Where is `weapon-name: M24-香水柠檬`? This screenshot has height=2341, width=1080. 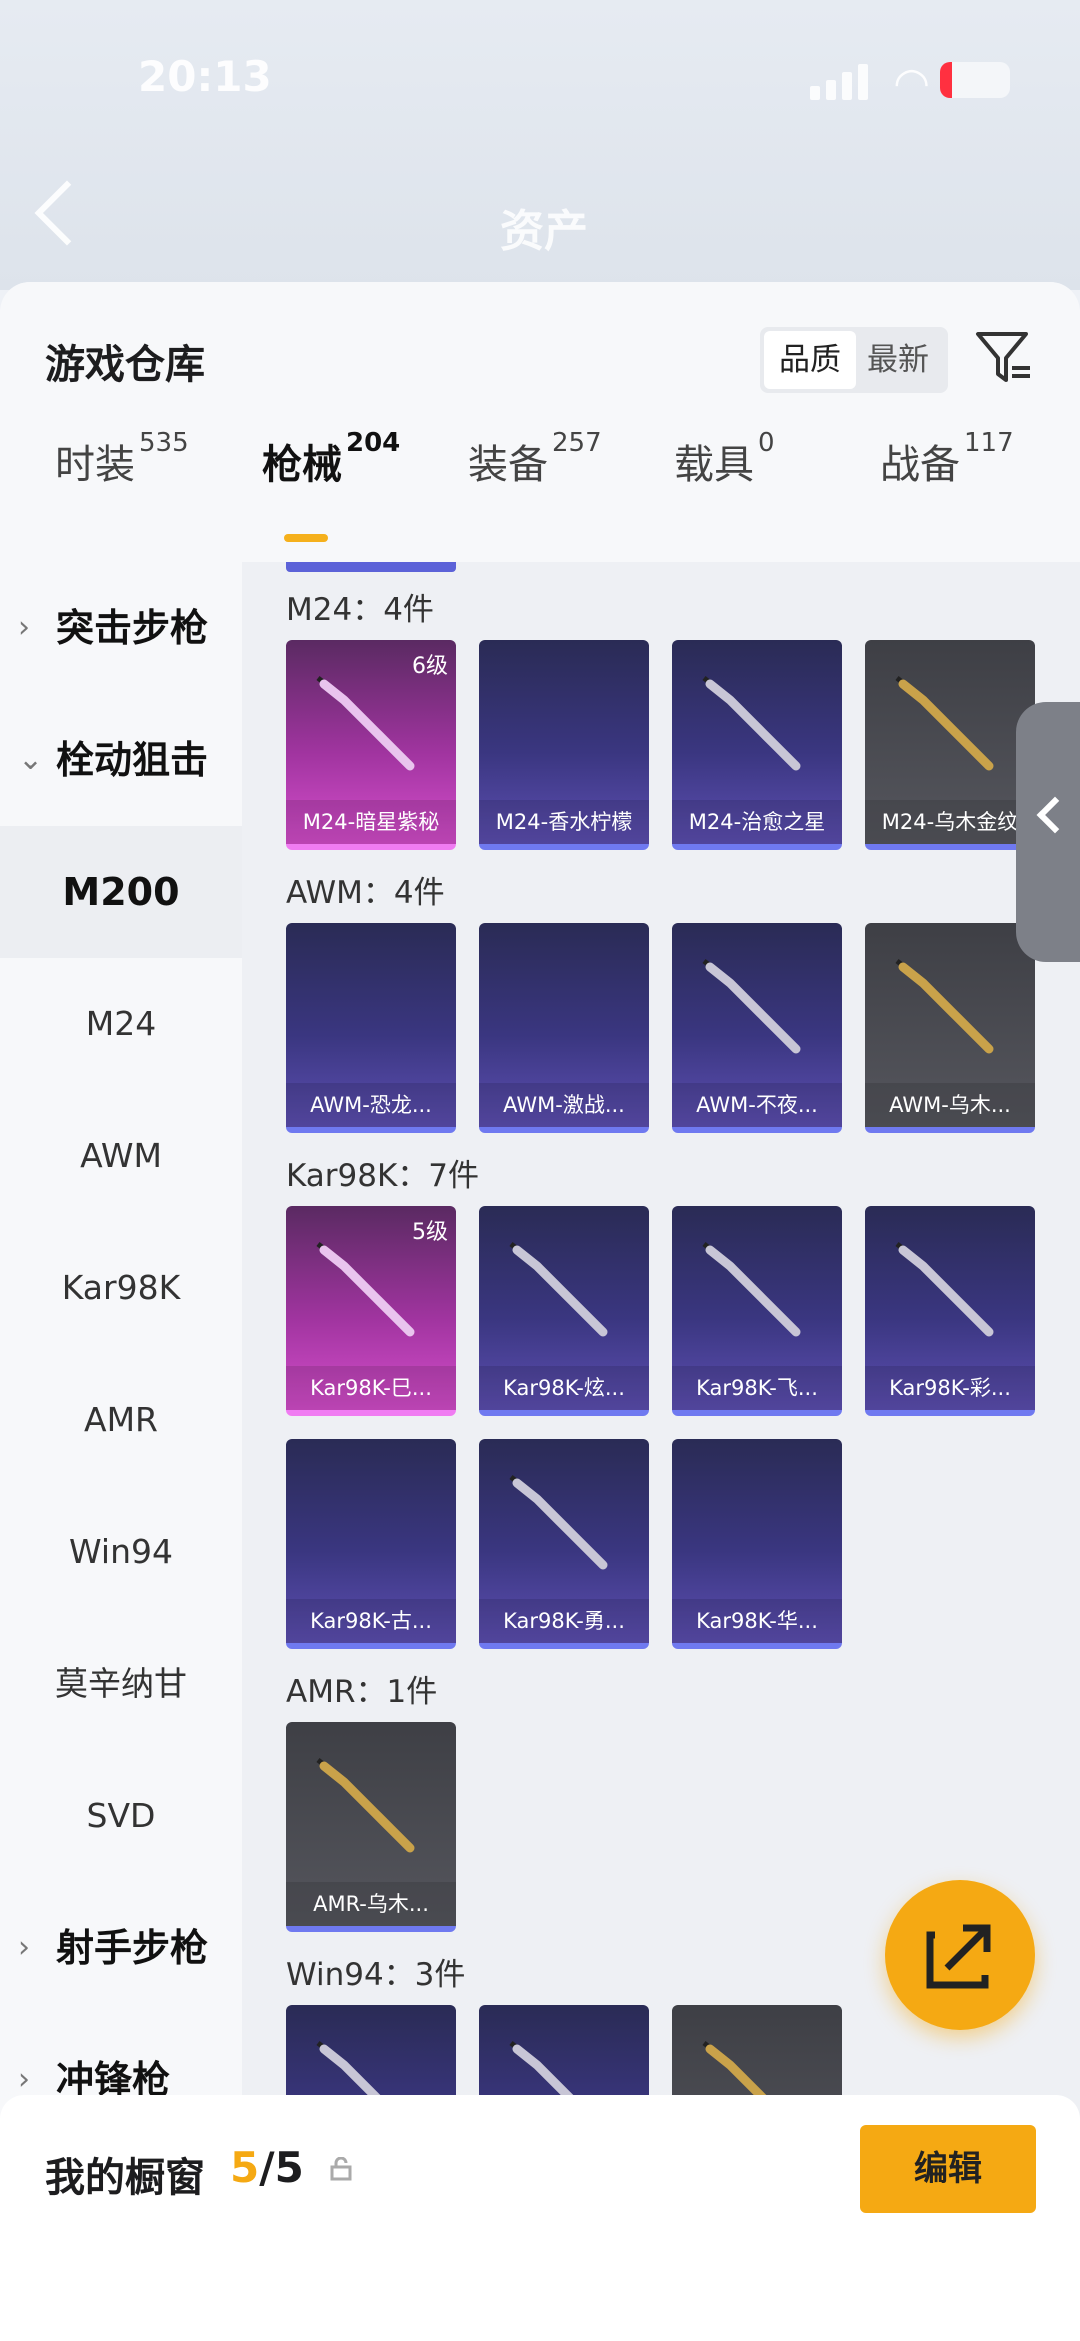 weapon-name: M24-香水柠檬 is located at coordinates (564, 822).